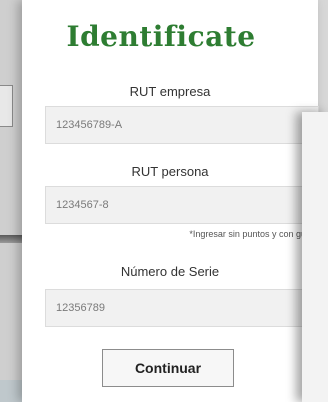 The width and height of the screenshot is (328, 402). Describe the element at coordinates (80, 308) in the screenshot. I see `serie-value: 12356789` at that location.